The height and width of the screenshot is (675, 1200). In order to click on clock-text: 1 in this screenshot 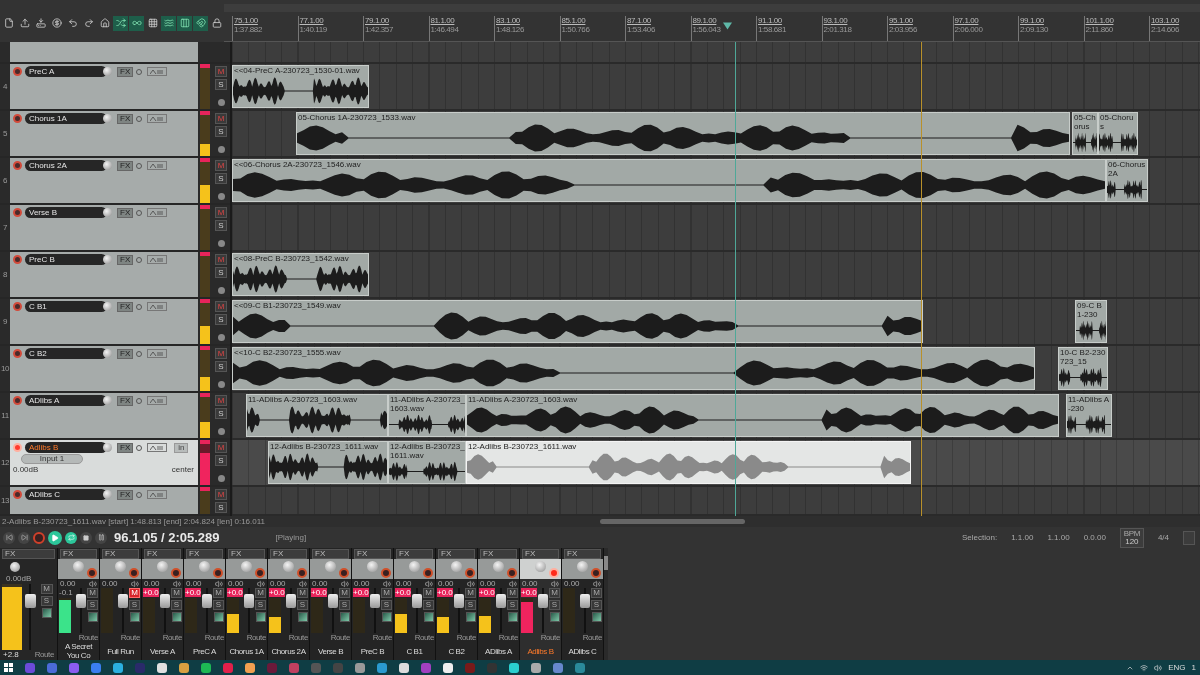, I will do `click(1193, 667)`.